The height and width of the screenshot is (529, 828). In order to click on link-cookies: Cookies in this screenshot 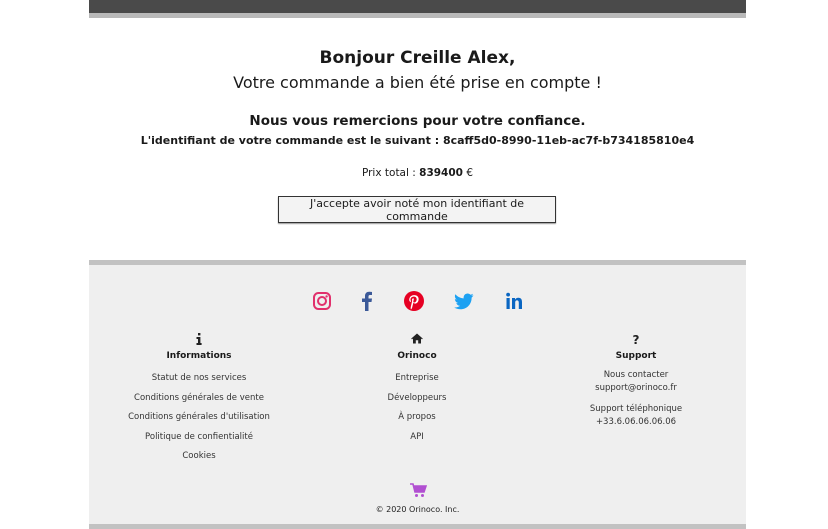, I will do `click(199, 457)`.